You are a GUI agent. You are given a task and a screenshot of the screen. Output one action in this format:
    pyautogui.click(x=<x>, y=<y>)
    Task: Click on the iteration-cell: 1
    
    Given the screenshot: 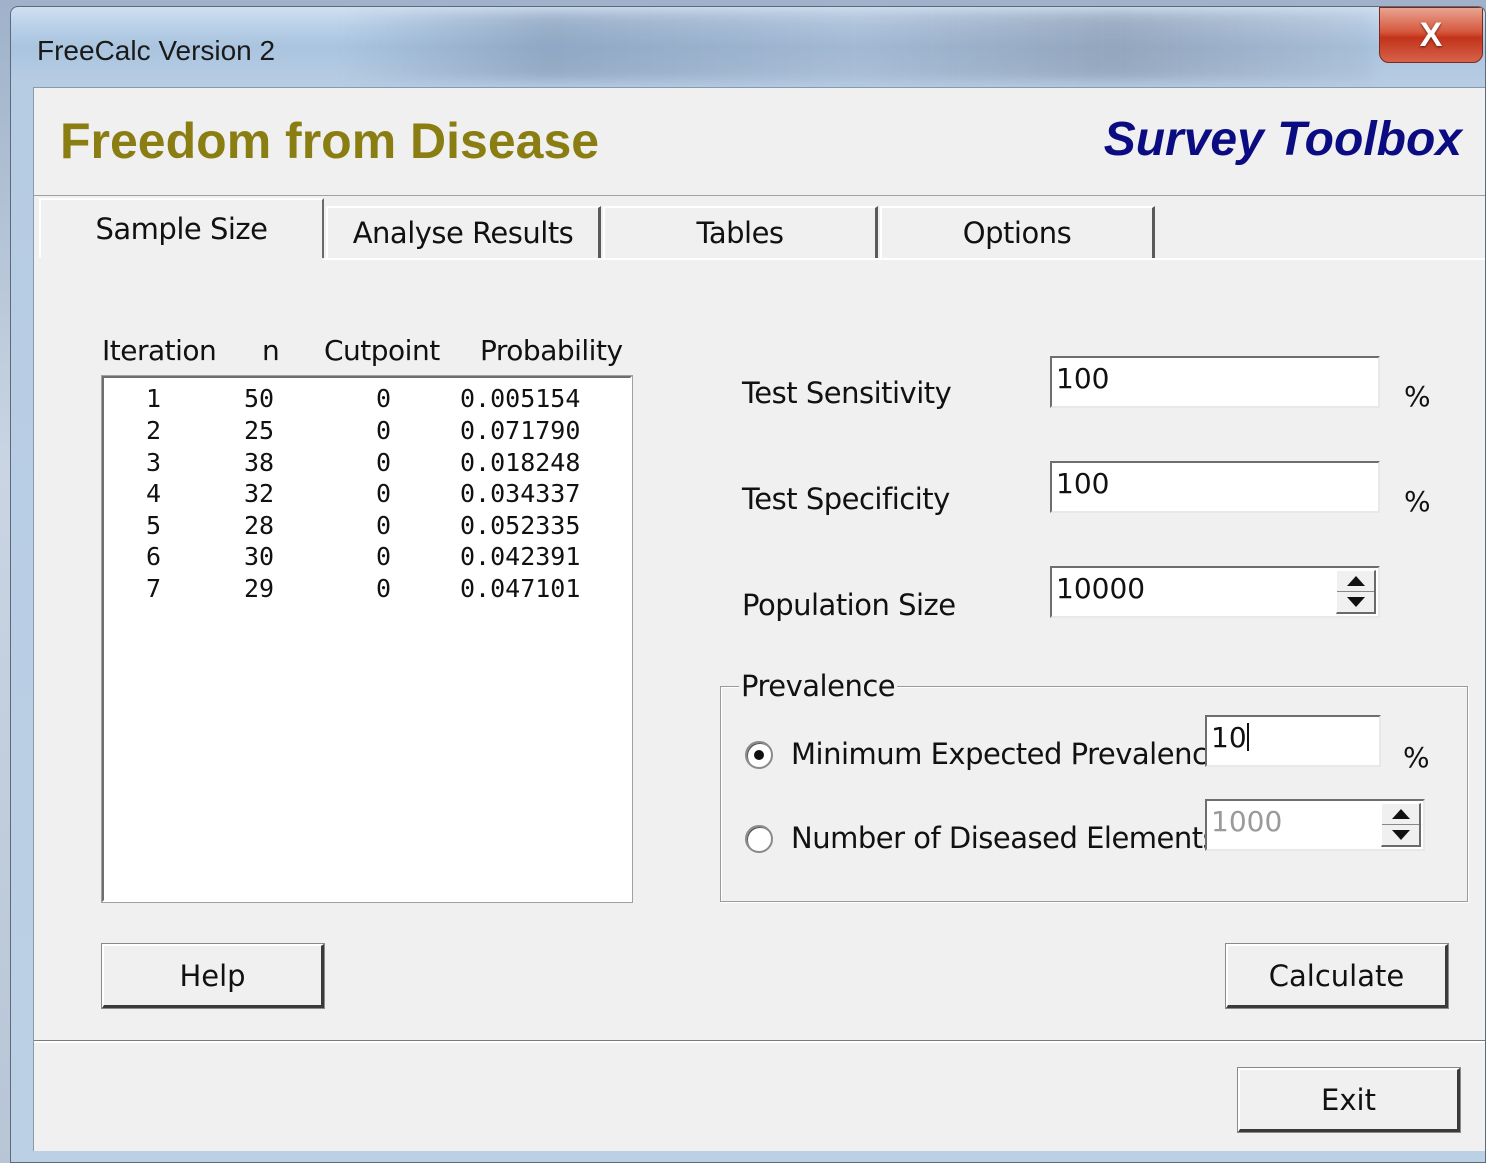 What is the action you would take?
    pyautogui.click(x=154, y=398)
    